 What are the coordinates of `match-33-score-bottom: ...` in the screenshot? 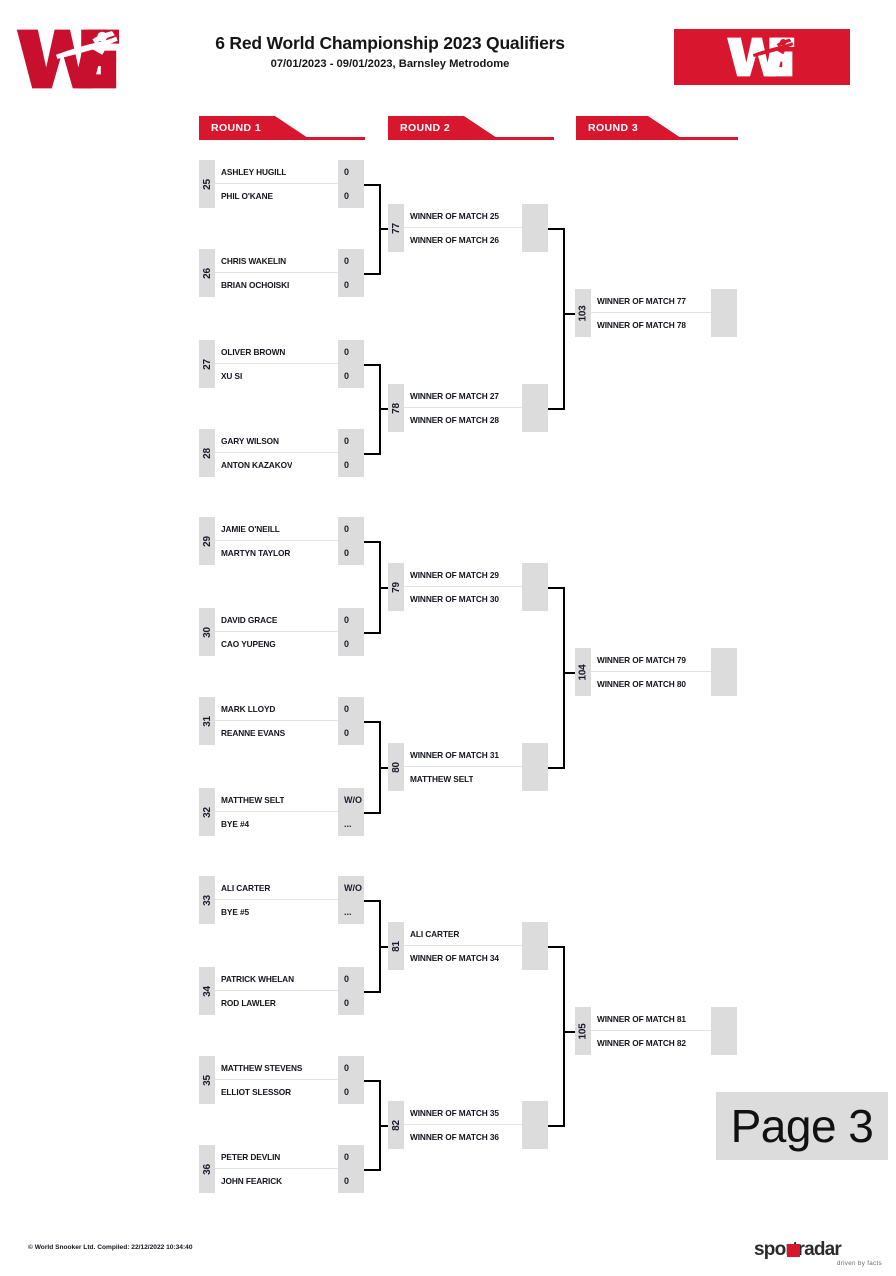 It's located at (351, 912).